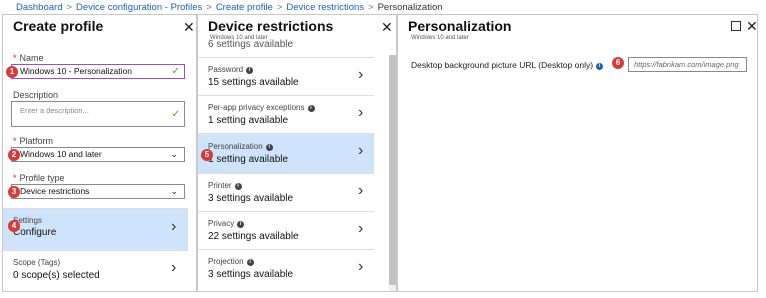 This screenshot has height=298, width=766. Describe the element at coordinates (12, 72) in the screenshot. I see `step-marker-1: 1` at that location.